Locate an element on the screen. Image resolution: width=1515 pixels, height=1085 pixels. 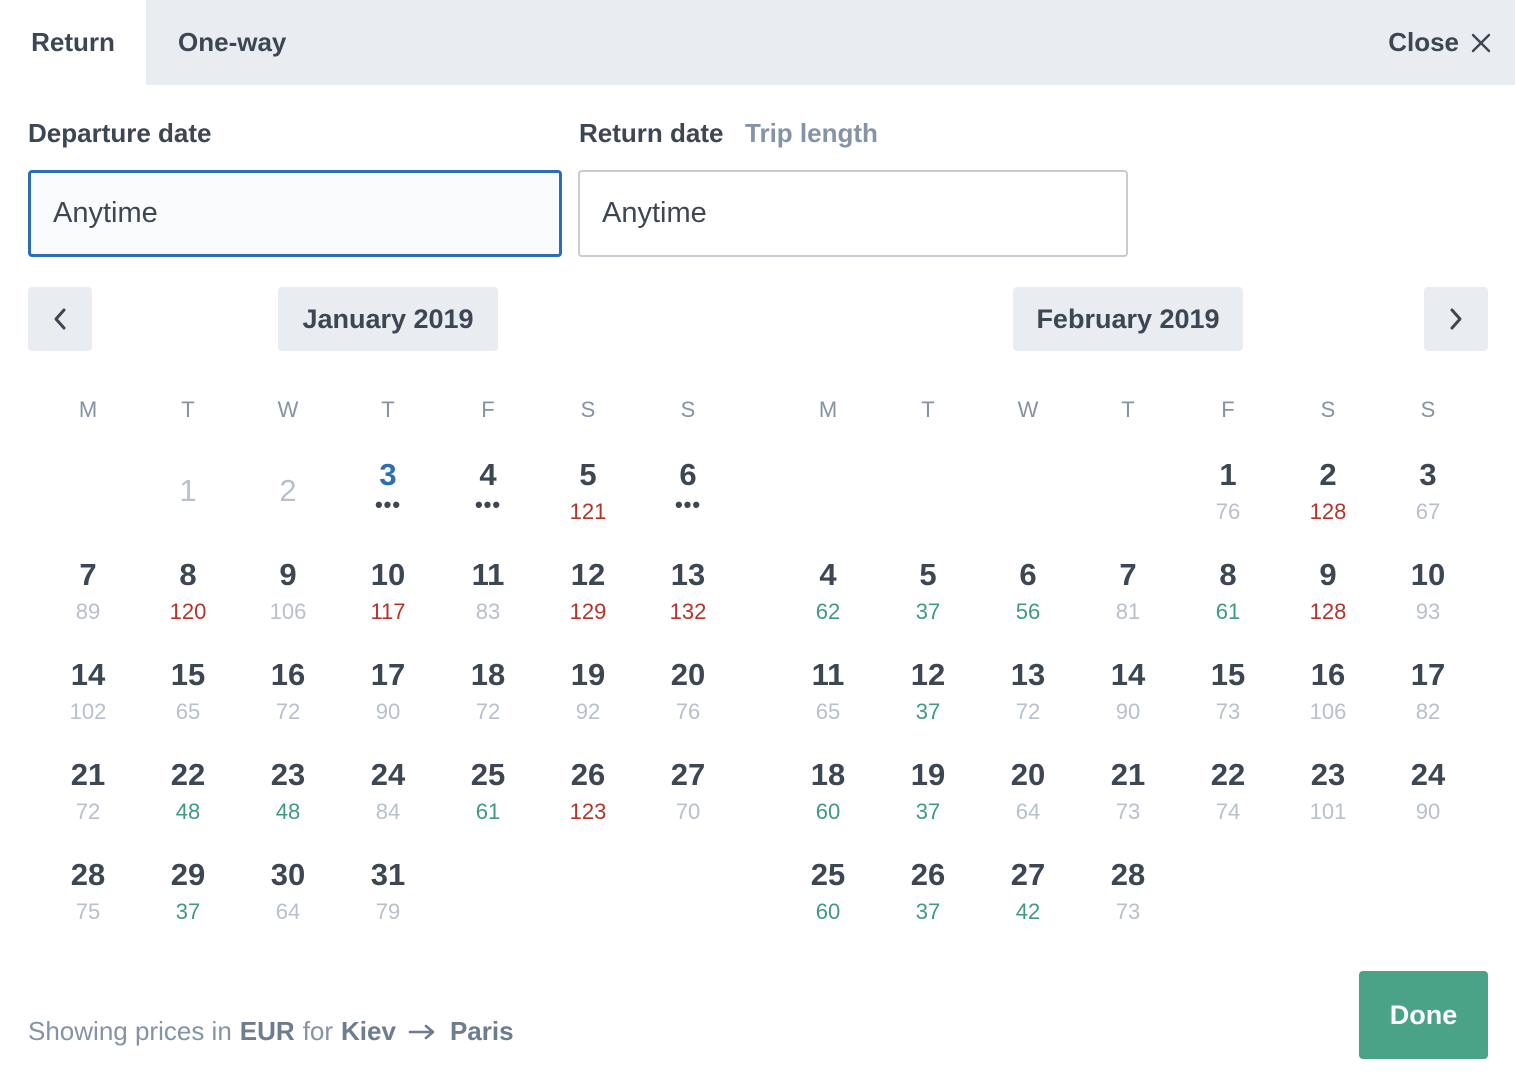
day-cell: 9 106 is located at coordinates (288, 600).